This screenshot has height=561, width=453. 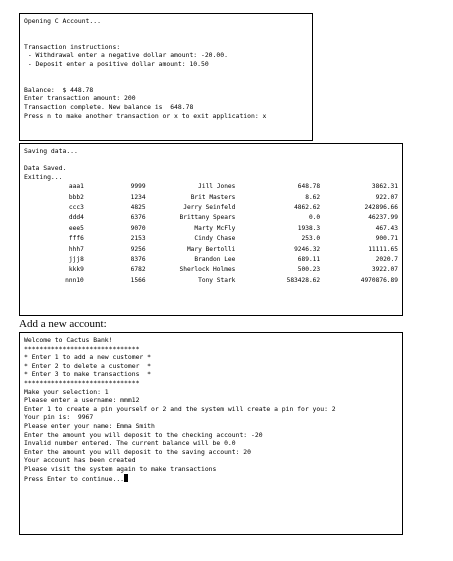 What do you see at coordinates (138, 239) in the screenshot?
I see `pin-cell: 2153` at bounding box center [138, 239].